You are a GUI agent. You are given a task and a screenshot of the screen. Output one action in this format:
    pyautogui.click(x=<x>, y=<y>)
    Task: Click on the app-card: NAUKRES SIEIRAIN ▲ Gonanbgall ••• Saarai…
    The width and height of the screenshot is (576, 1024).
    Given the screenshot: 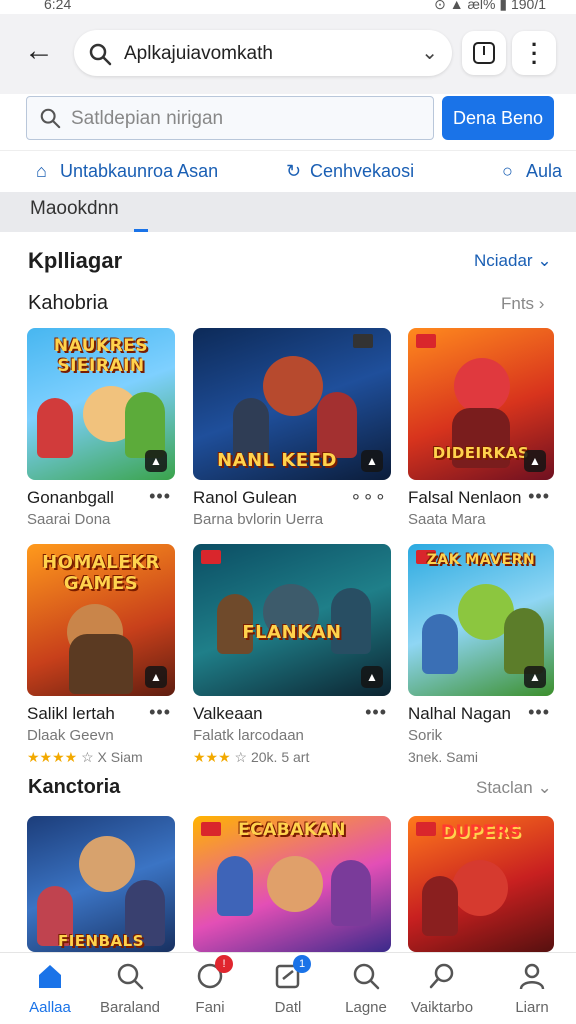 What is the action you would take?
    pyautogui.click(x=101, y=428)
    